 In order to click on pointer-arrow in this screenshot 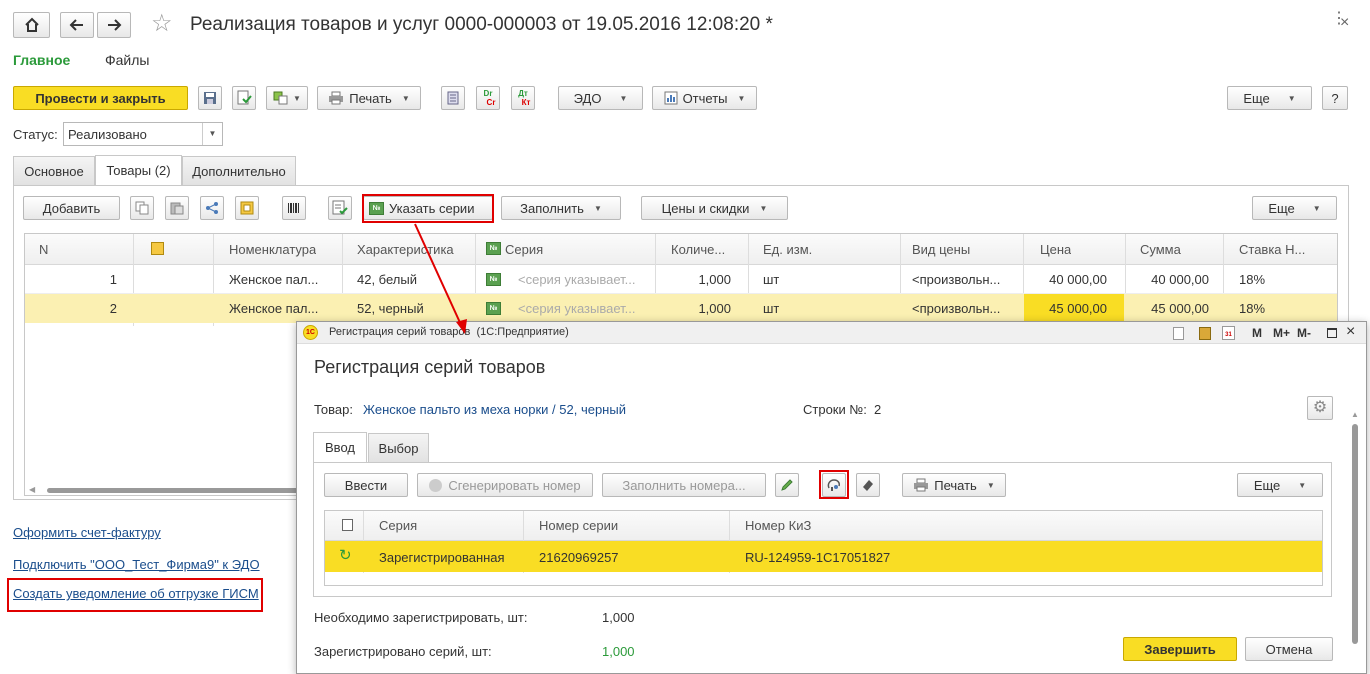, I will do `click(440, 278)`.